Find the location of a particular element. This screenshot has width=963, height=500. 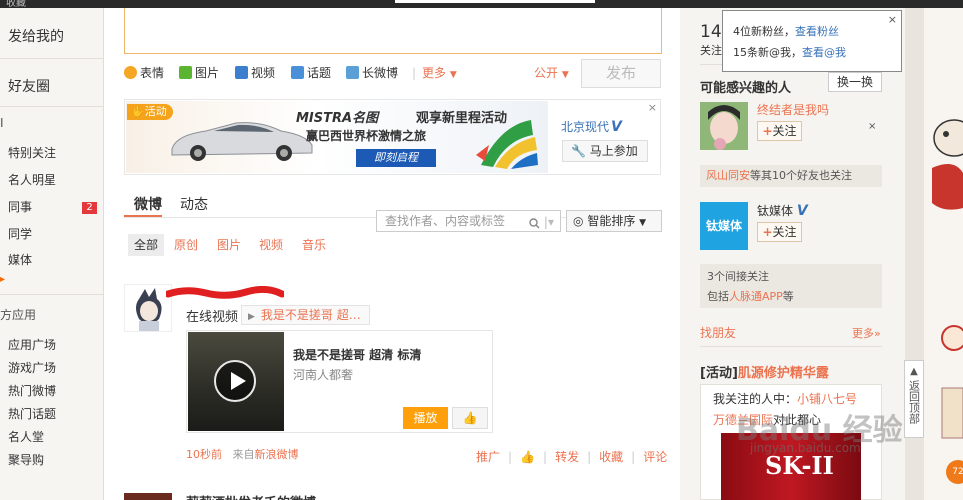

nav-group-colleagues: 同事 is located at coordinates (20, 206).